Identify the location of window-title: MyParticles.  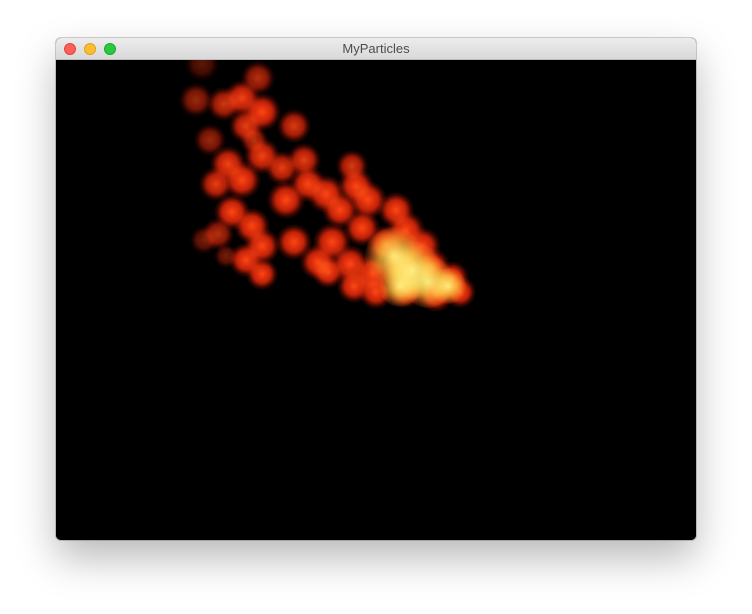
(376, 48).